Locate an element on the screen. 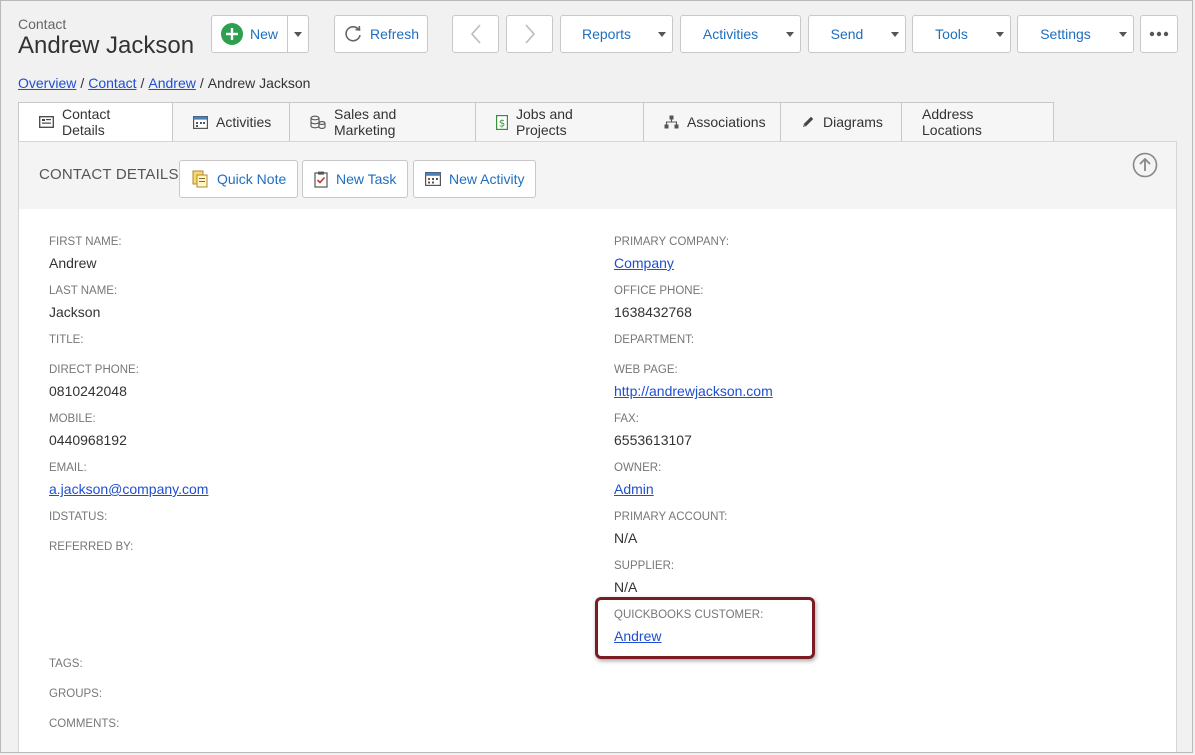 Image resolution: width=1195 pixels, height=755 pixels. last-name-value: Jackson is located at coordinates (75, 312).